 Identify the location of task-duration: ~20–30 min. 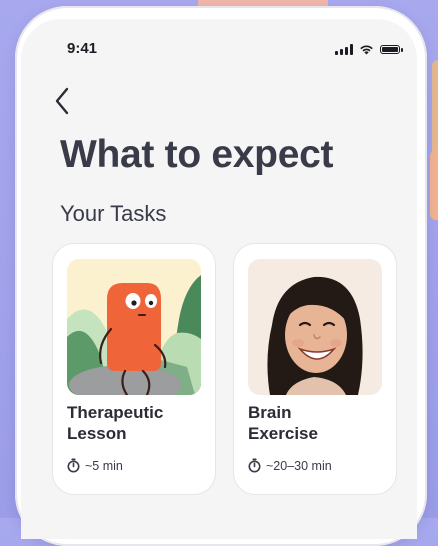
(290, 465).